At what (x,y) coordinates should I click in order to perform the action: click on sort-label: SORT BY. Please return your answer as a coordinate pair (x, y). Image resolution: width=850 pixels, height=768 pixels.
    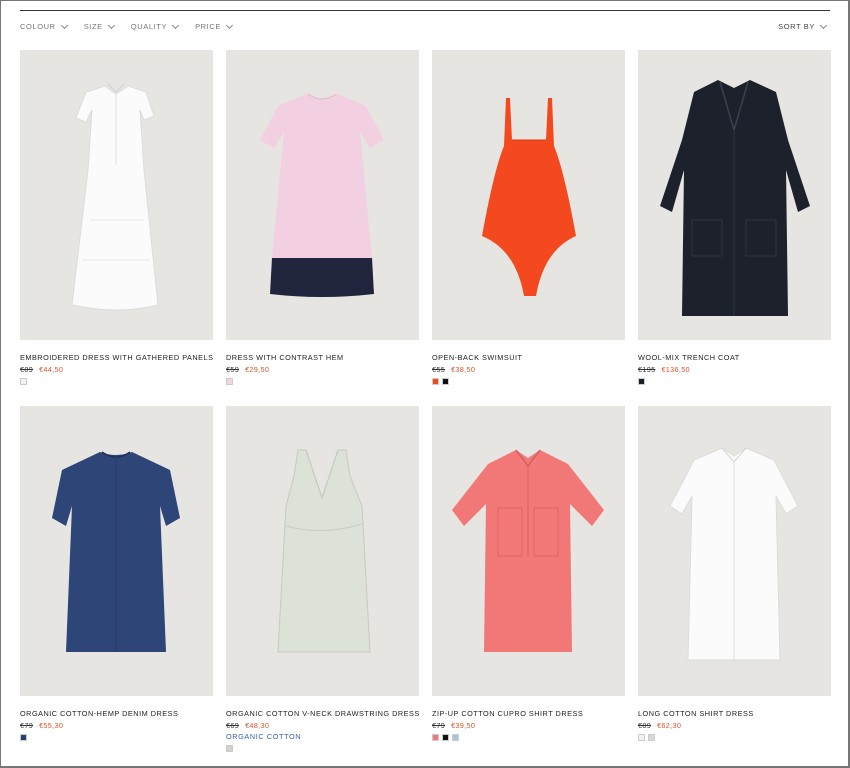
    Looking at the image, I should click on (796, 26).